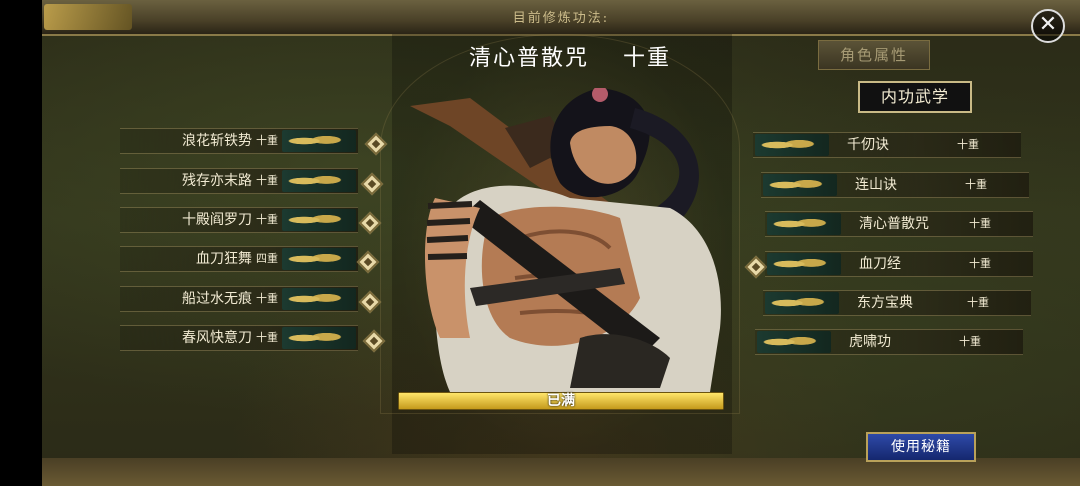 Image resolution: width=1080 pixels, height=486 pixels. What do you see at coordinates (217, 220) in the screenshot?
I see `skill-name: 十殿阎罗刀` at bounding box center [217, 220].